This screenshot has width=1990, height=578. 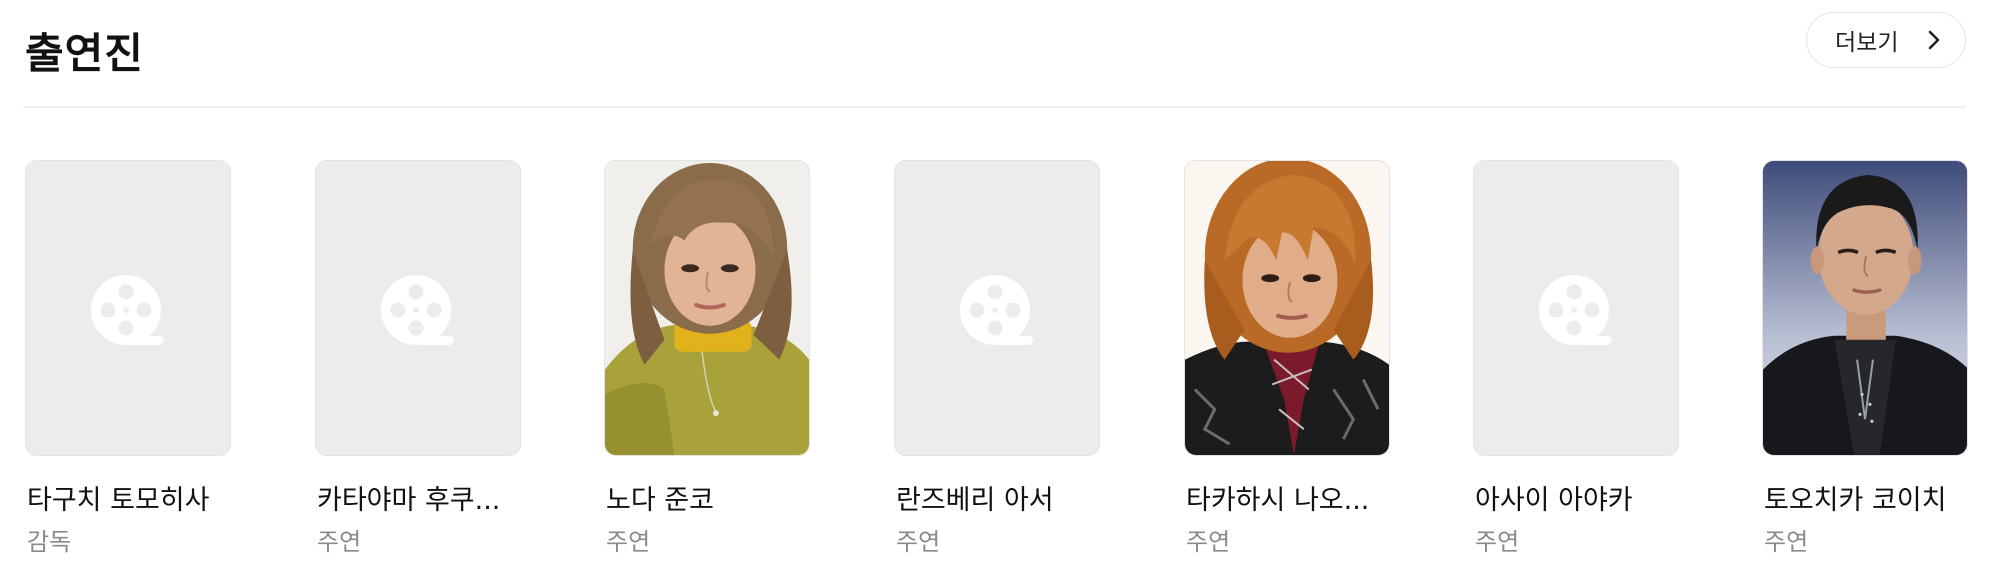 I want to click on more-button-label: 더보기, so click(x=1867, y=43).